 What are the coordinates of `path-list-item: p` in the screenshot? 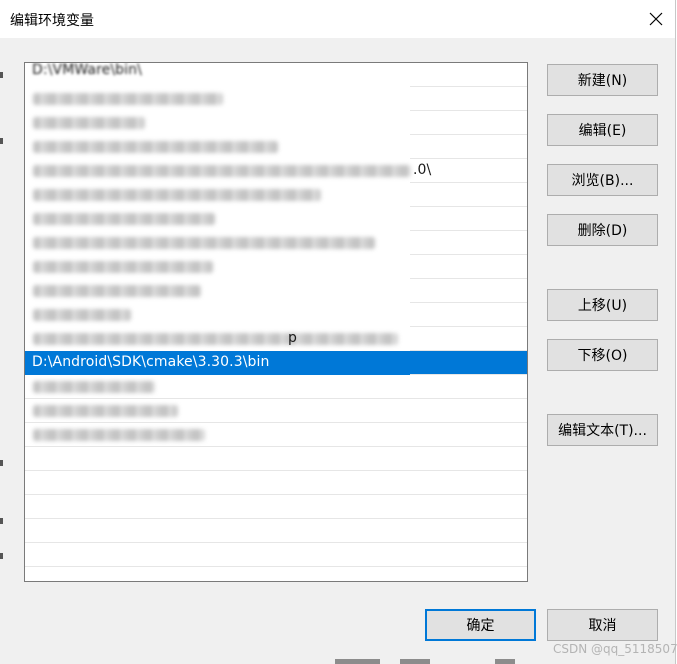 It's located at (276, 339).